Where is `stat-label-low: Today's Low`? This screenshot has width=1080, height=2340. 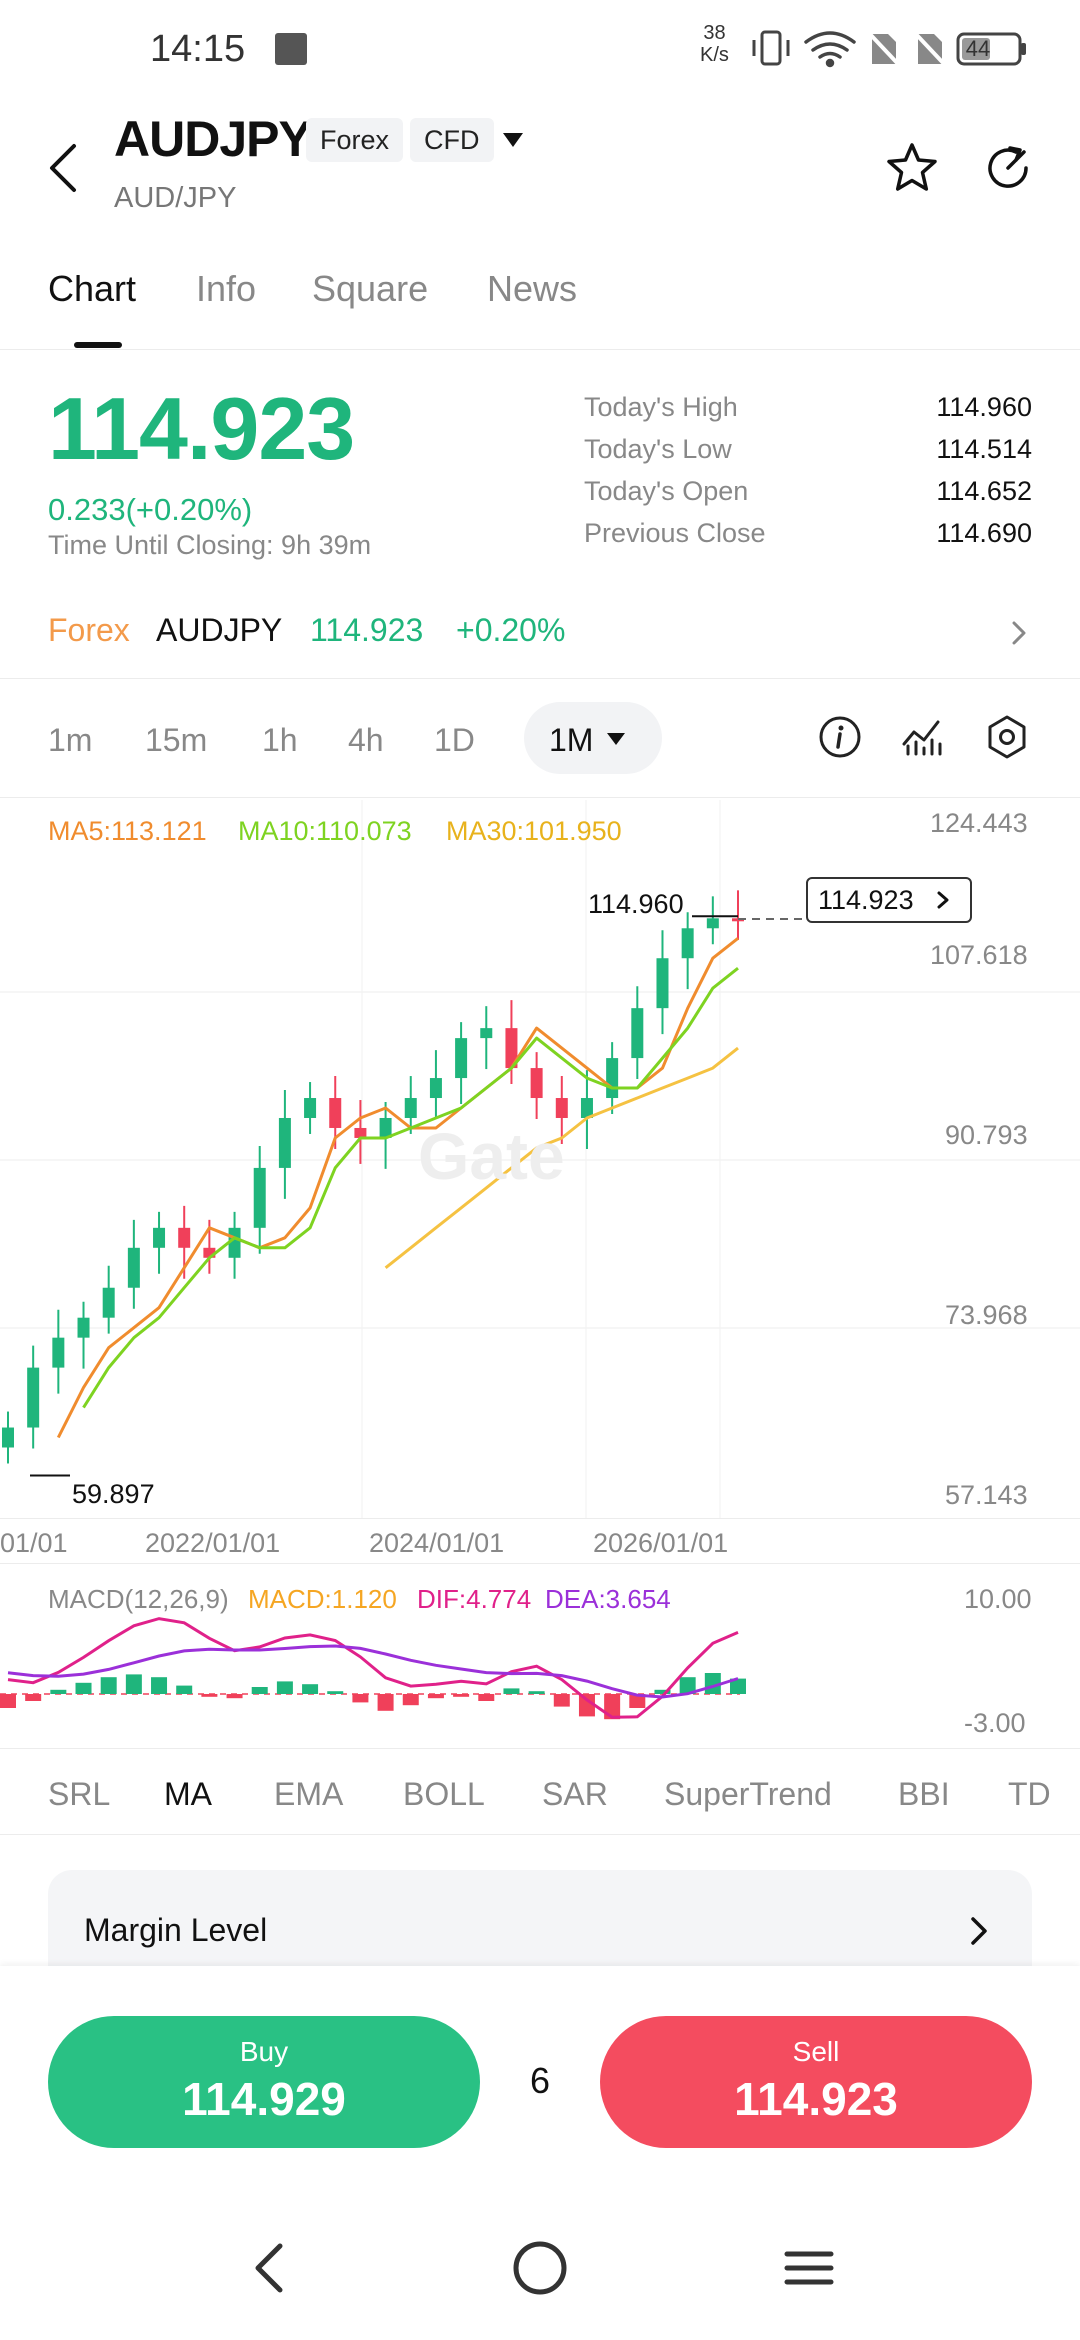 stat-label-low: Today's Low is located at coordinates (658, 449).